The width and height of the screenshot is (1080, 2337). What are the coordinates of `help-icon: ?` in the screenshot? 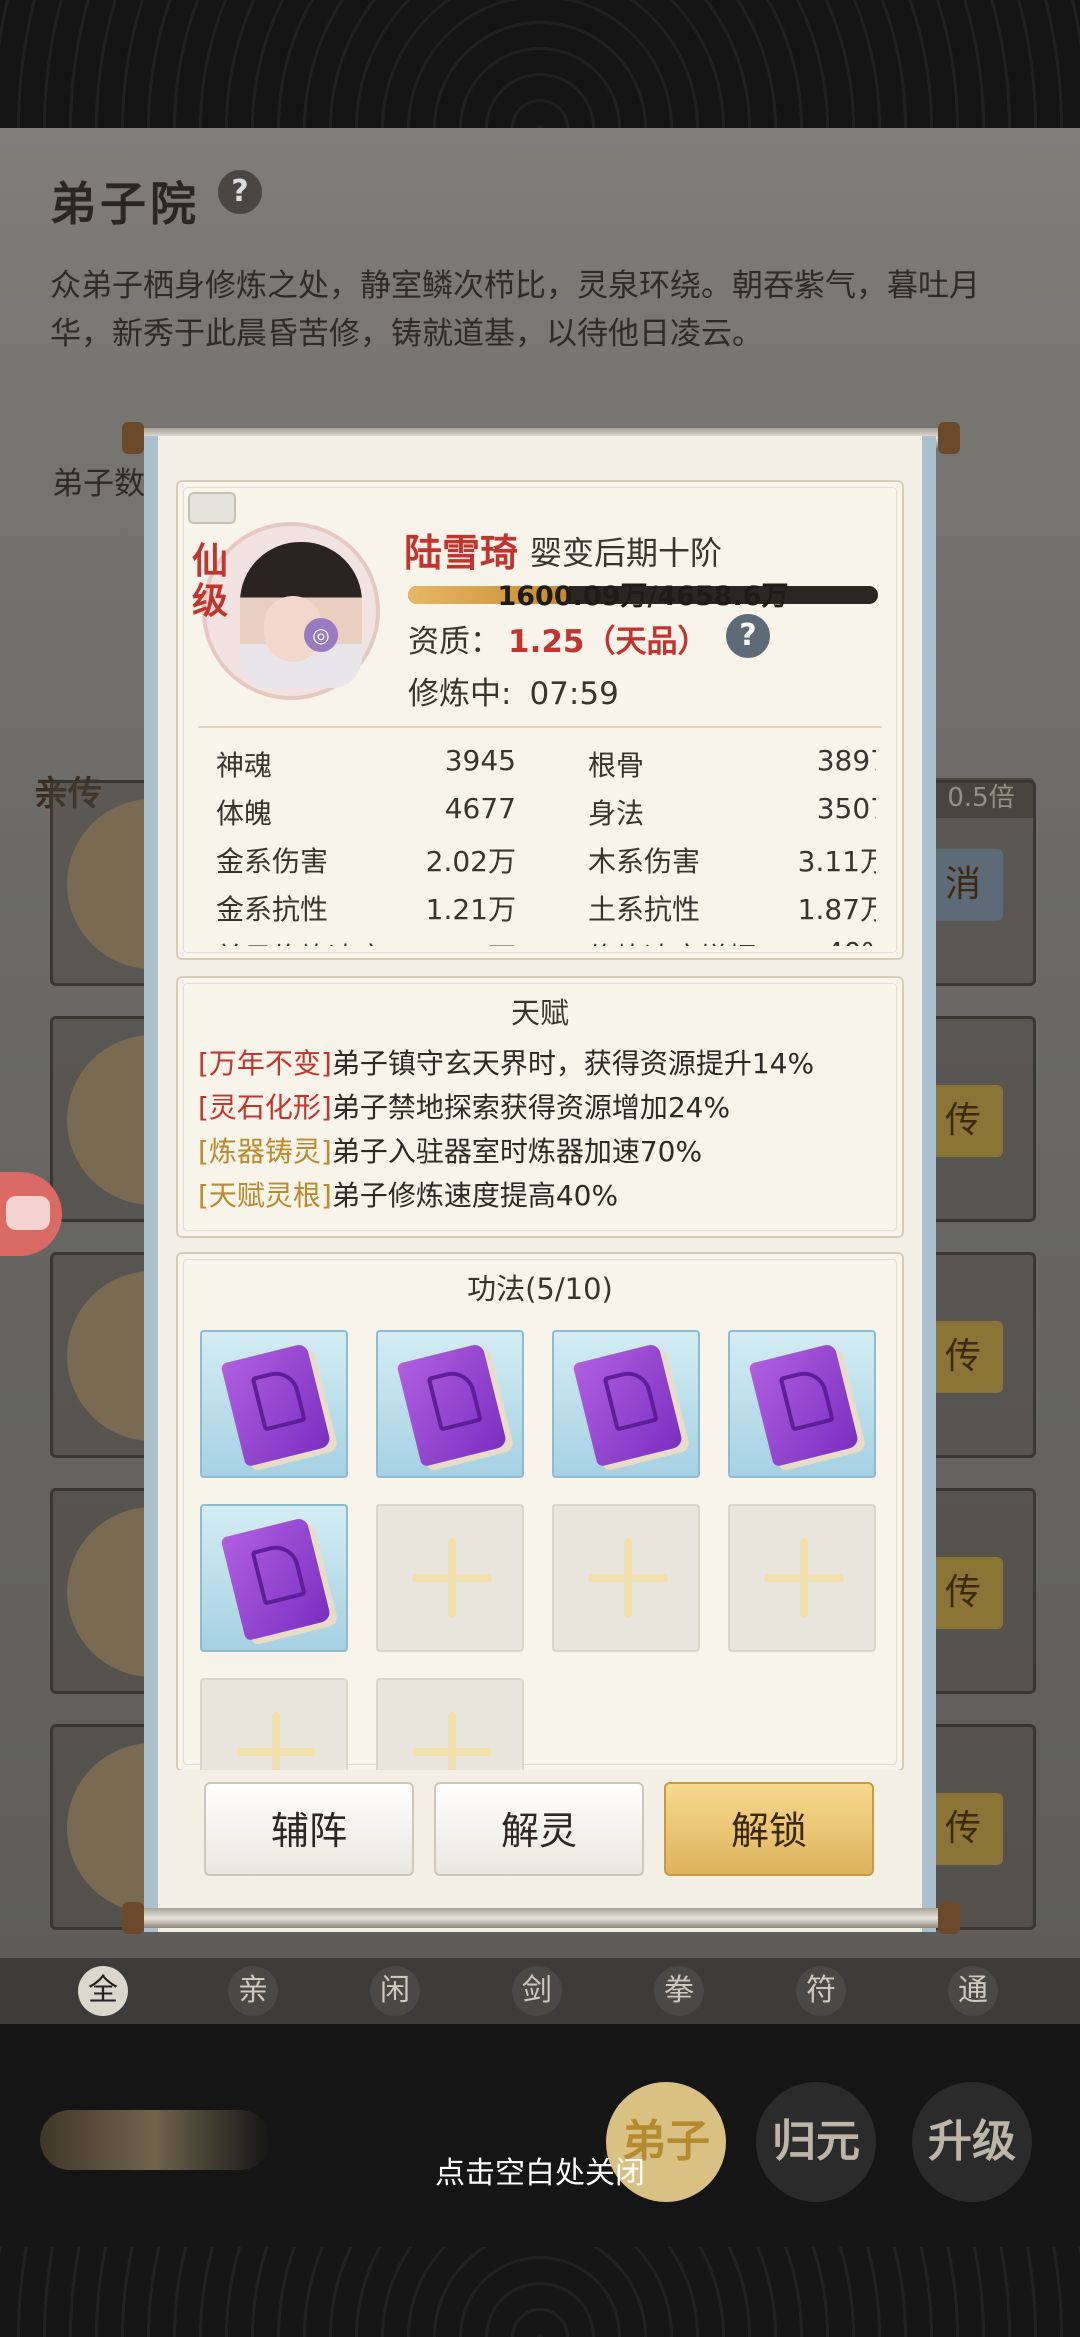 It's located at (240, 192).